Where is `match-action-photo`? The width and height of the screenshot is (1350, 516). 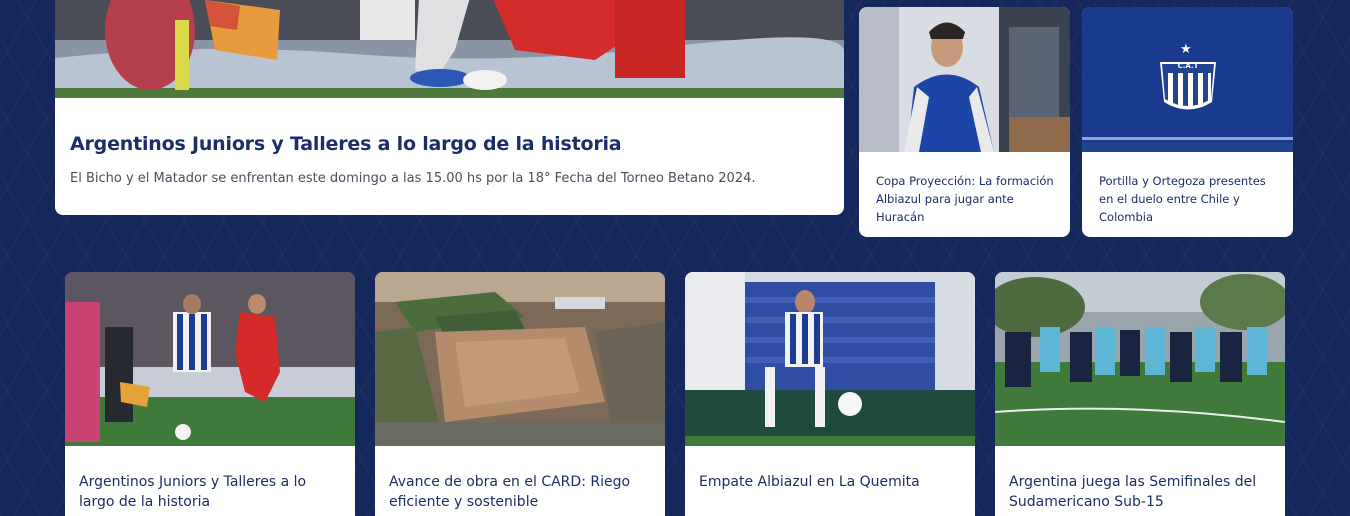 match-action-photo is located at coordinates (210, 359).